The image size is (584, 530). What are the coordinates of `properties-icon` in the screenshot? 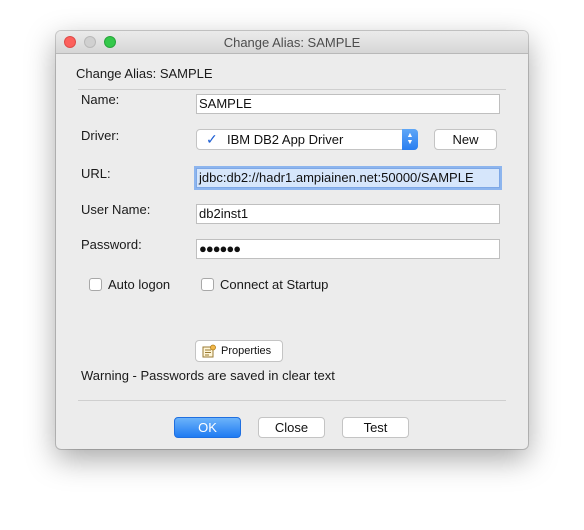 It's located at (209, 351).